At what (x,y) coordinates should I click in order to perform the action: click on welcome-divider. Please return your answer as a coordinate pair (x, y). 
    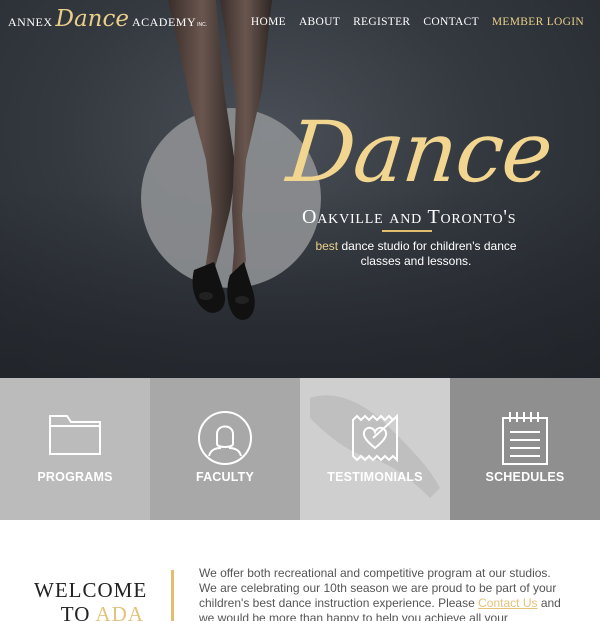
    Looking at the image, I should click on (172, 595).